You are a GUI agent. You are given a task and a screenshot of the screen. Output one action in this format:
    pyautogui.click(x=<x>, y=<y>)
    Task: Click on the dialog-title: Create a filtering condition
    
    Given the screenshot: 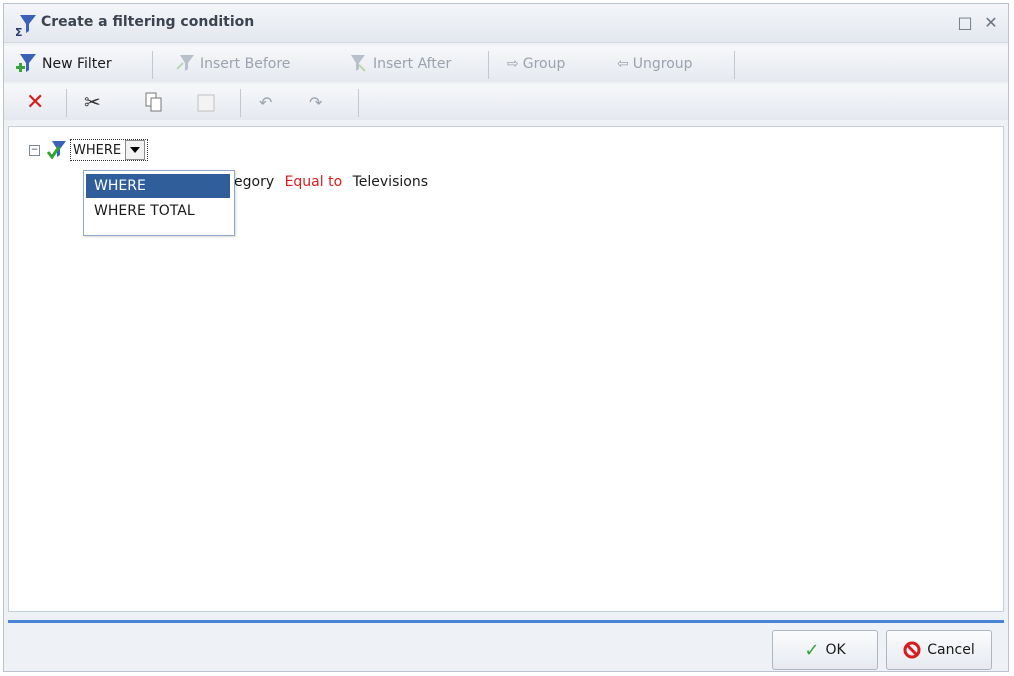 What is the action you would take?
    pyautogui.click(x=148, y=22)
    